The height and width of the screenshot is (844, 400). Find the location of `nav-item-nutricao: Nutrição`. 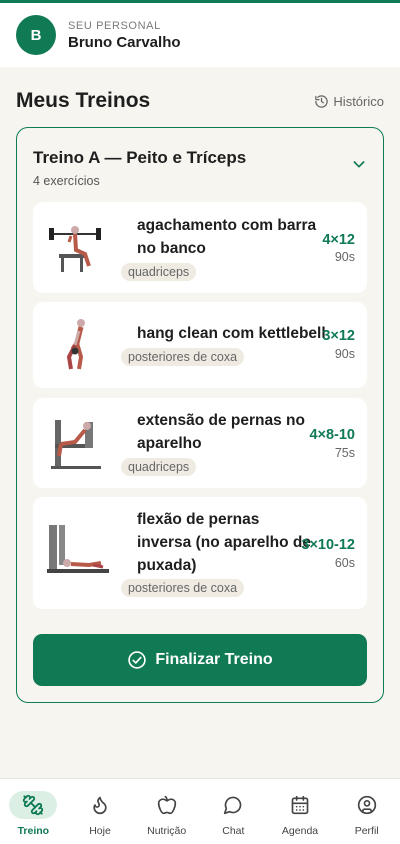

nav-item-nutricao: Nutrição is located at coordinates (166, 811).